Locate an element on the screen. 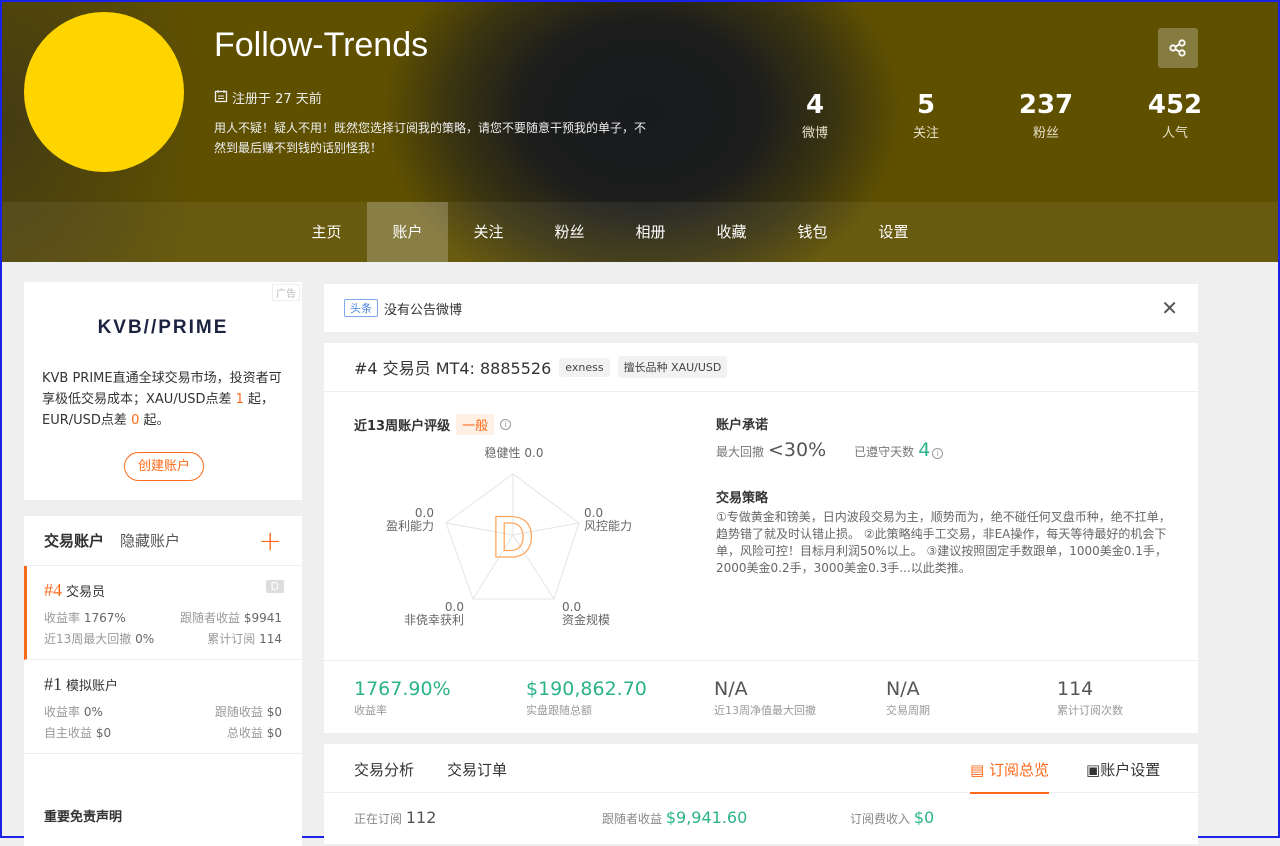 This screenshot has width=1280, height=846. radar-chart: D is located at coordinates (512, 536).